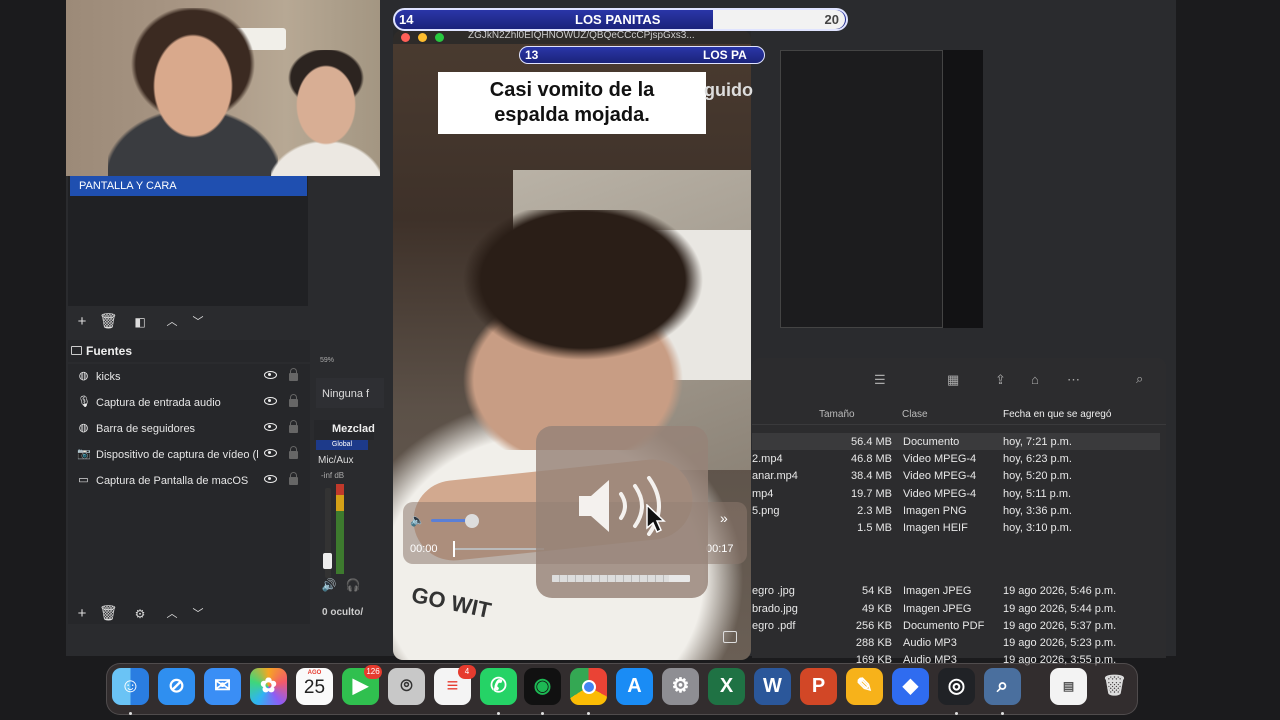  What do you see at coordinates (772, 686) in the screenshot?
I see `word-icon: W` at bounding box center [772, 686].